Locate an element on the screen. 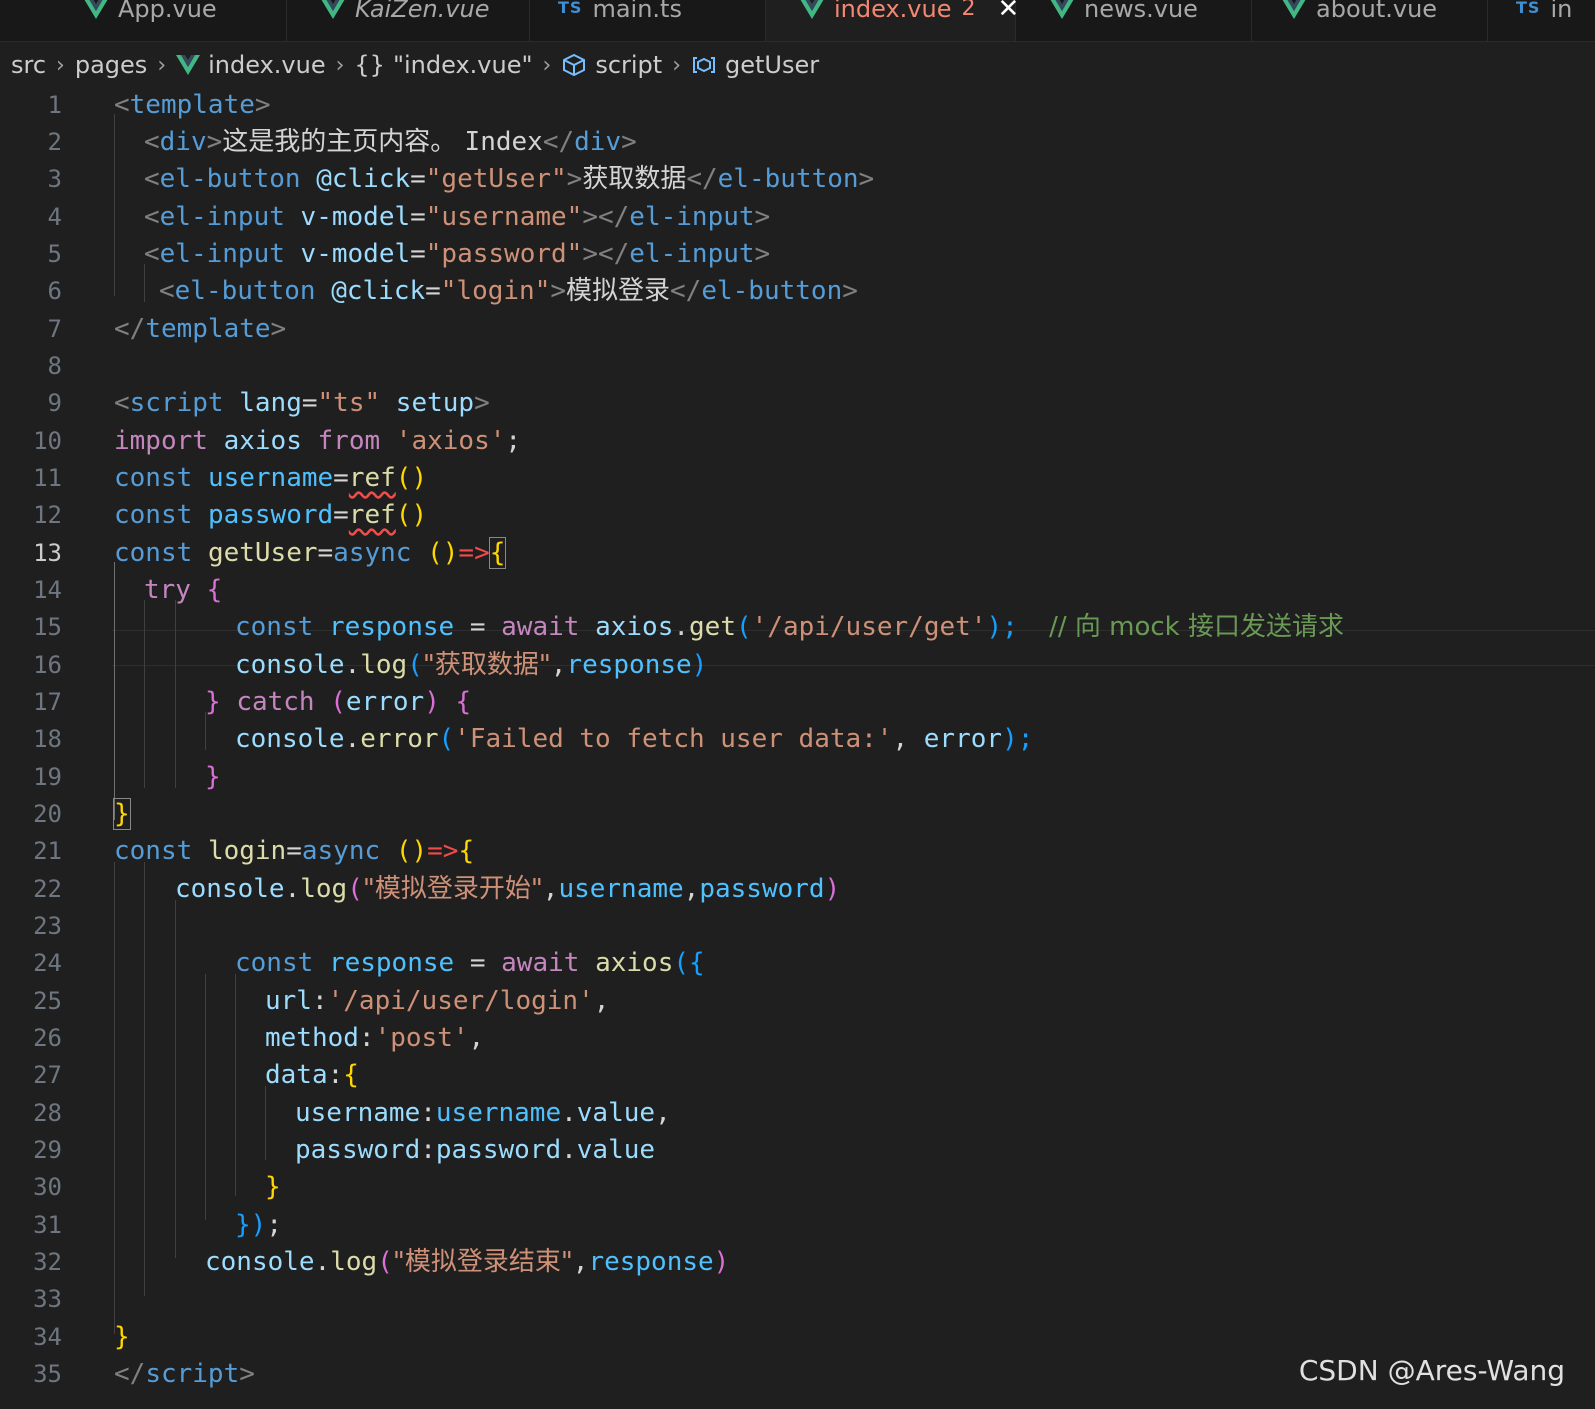 The image size is (1595, 1409). code-line: 33 is located at coordinates (797, 1299).